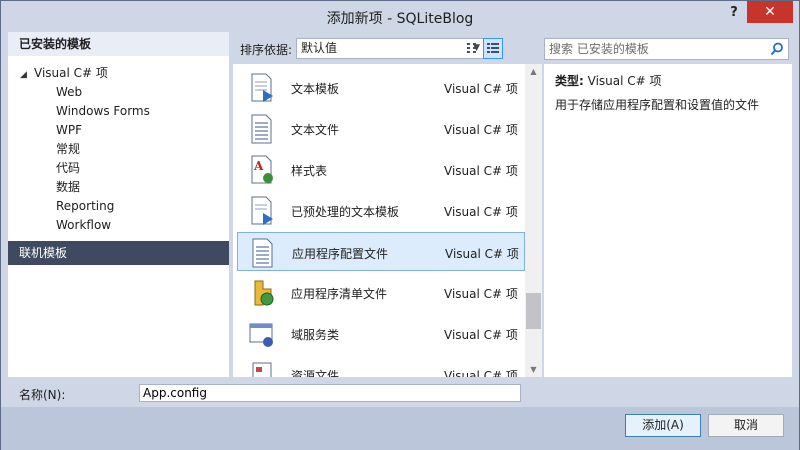  Describe the element at coordinates (262, 369) in the screenshot. I see `resource-file-icon` at that location.